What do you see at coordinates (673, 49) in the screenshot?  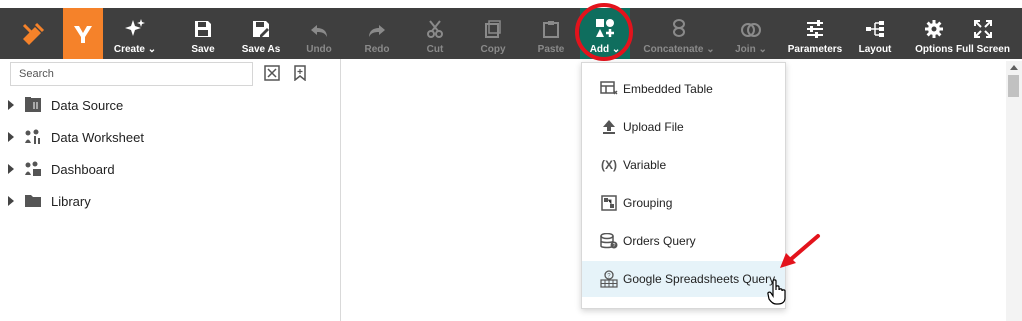 I see `concatenate-label: Concatenate` at bounding box center [673, 49].